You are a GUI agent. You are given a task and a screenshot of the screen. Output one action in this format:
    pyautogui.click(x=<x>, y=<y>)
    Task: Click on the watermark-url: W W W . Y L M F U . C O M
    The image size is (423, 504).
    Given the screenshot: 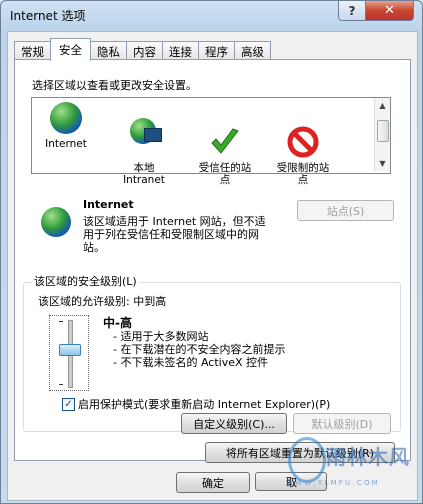 What is the action you would take?
    pyautogui.click(x=332, y=483)
    